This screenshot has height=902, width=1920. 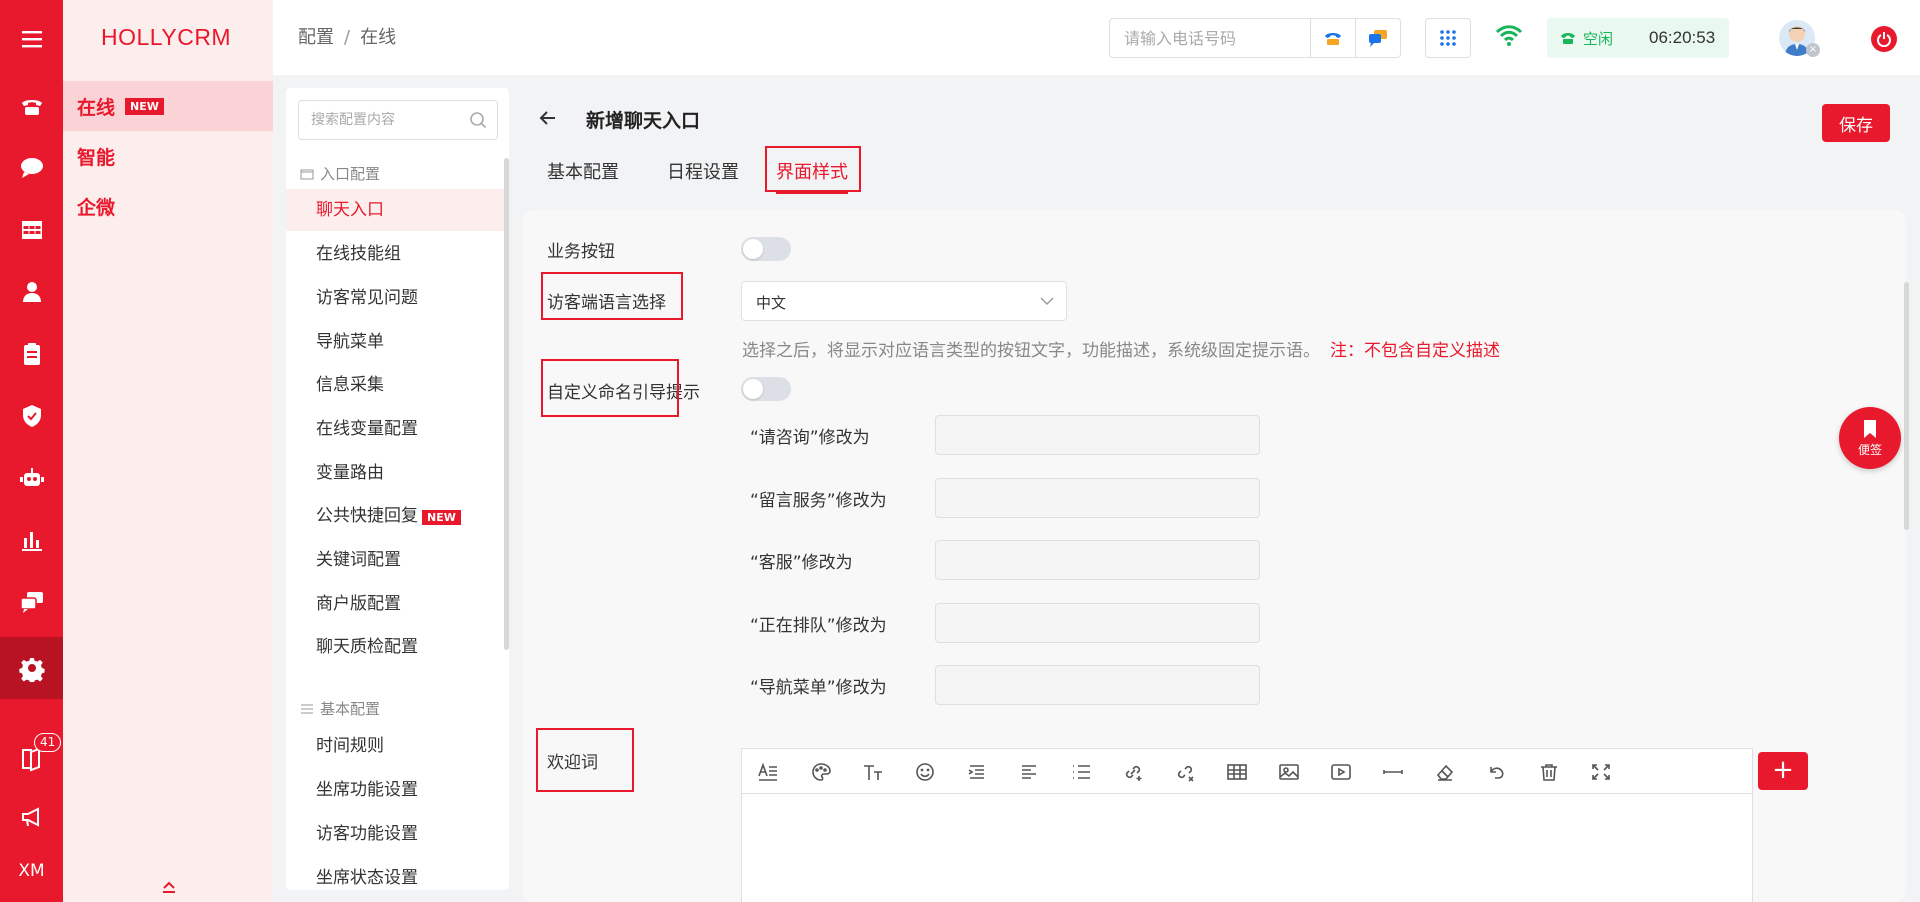 I want to click on power-button, so click(x=1884, y=39).